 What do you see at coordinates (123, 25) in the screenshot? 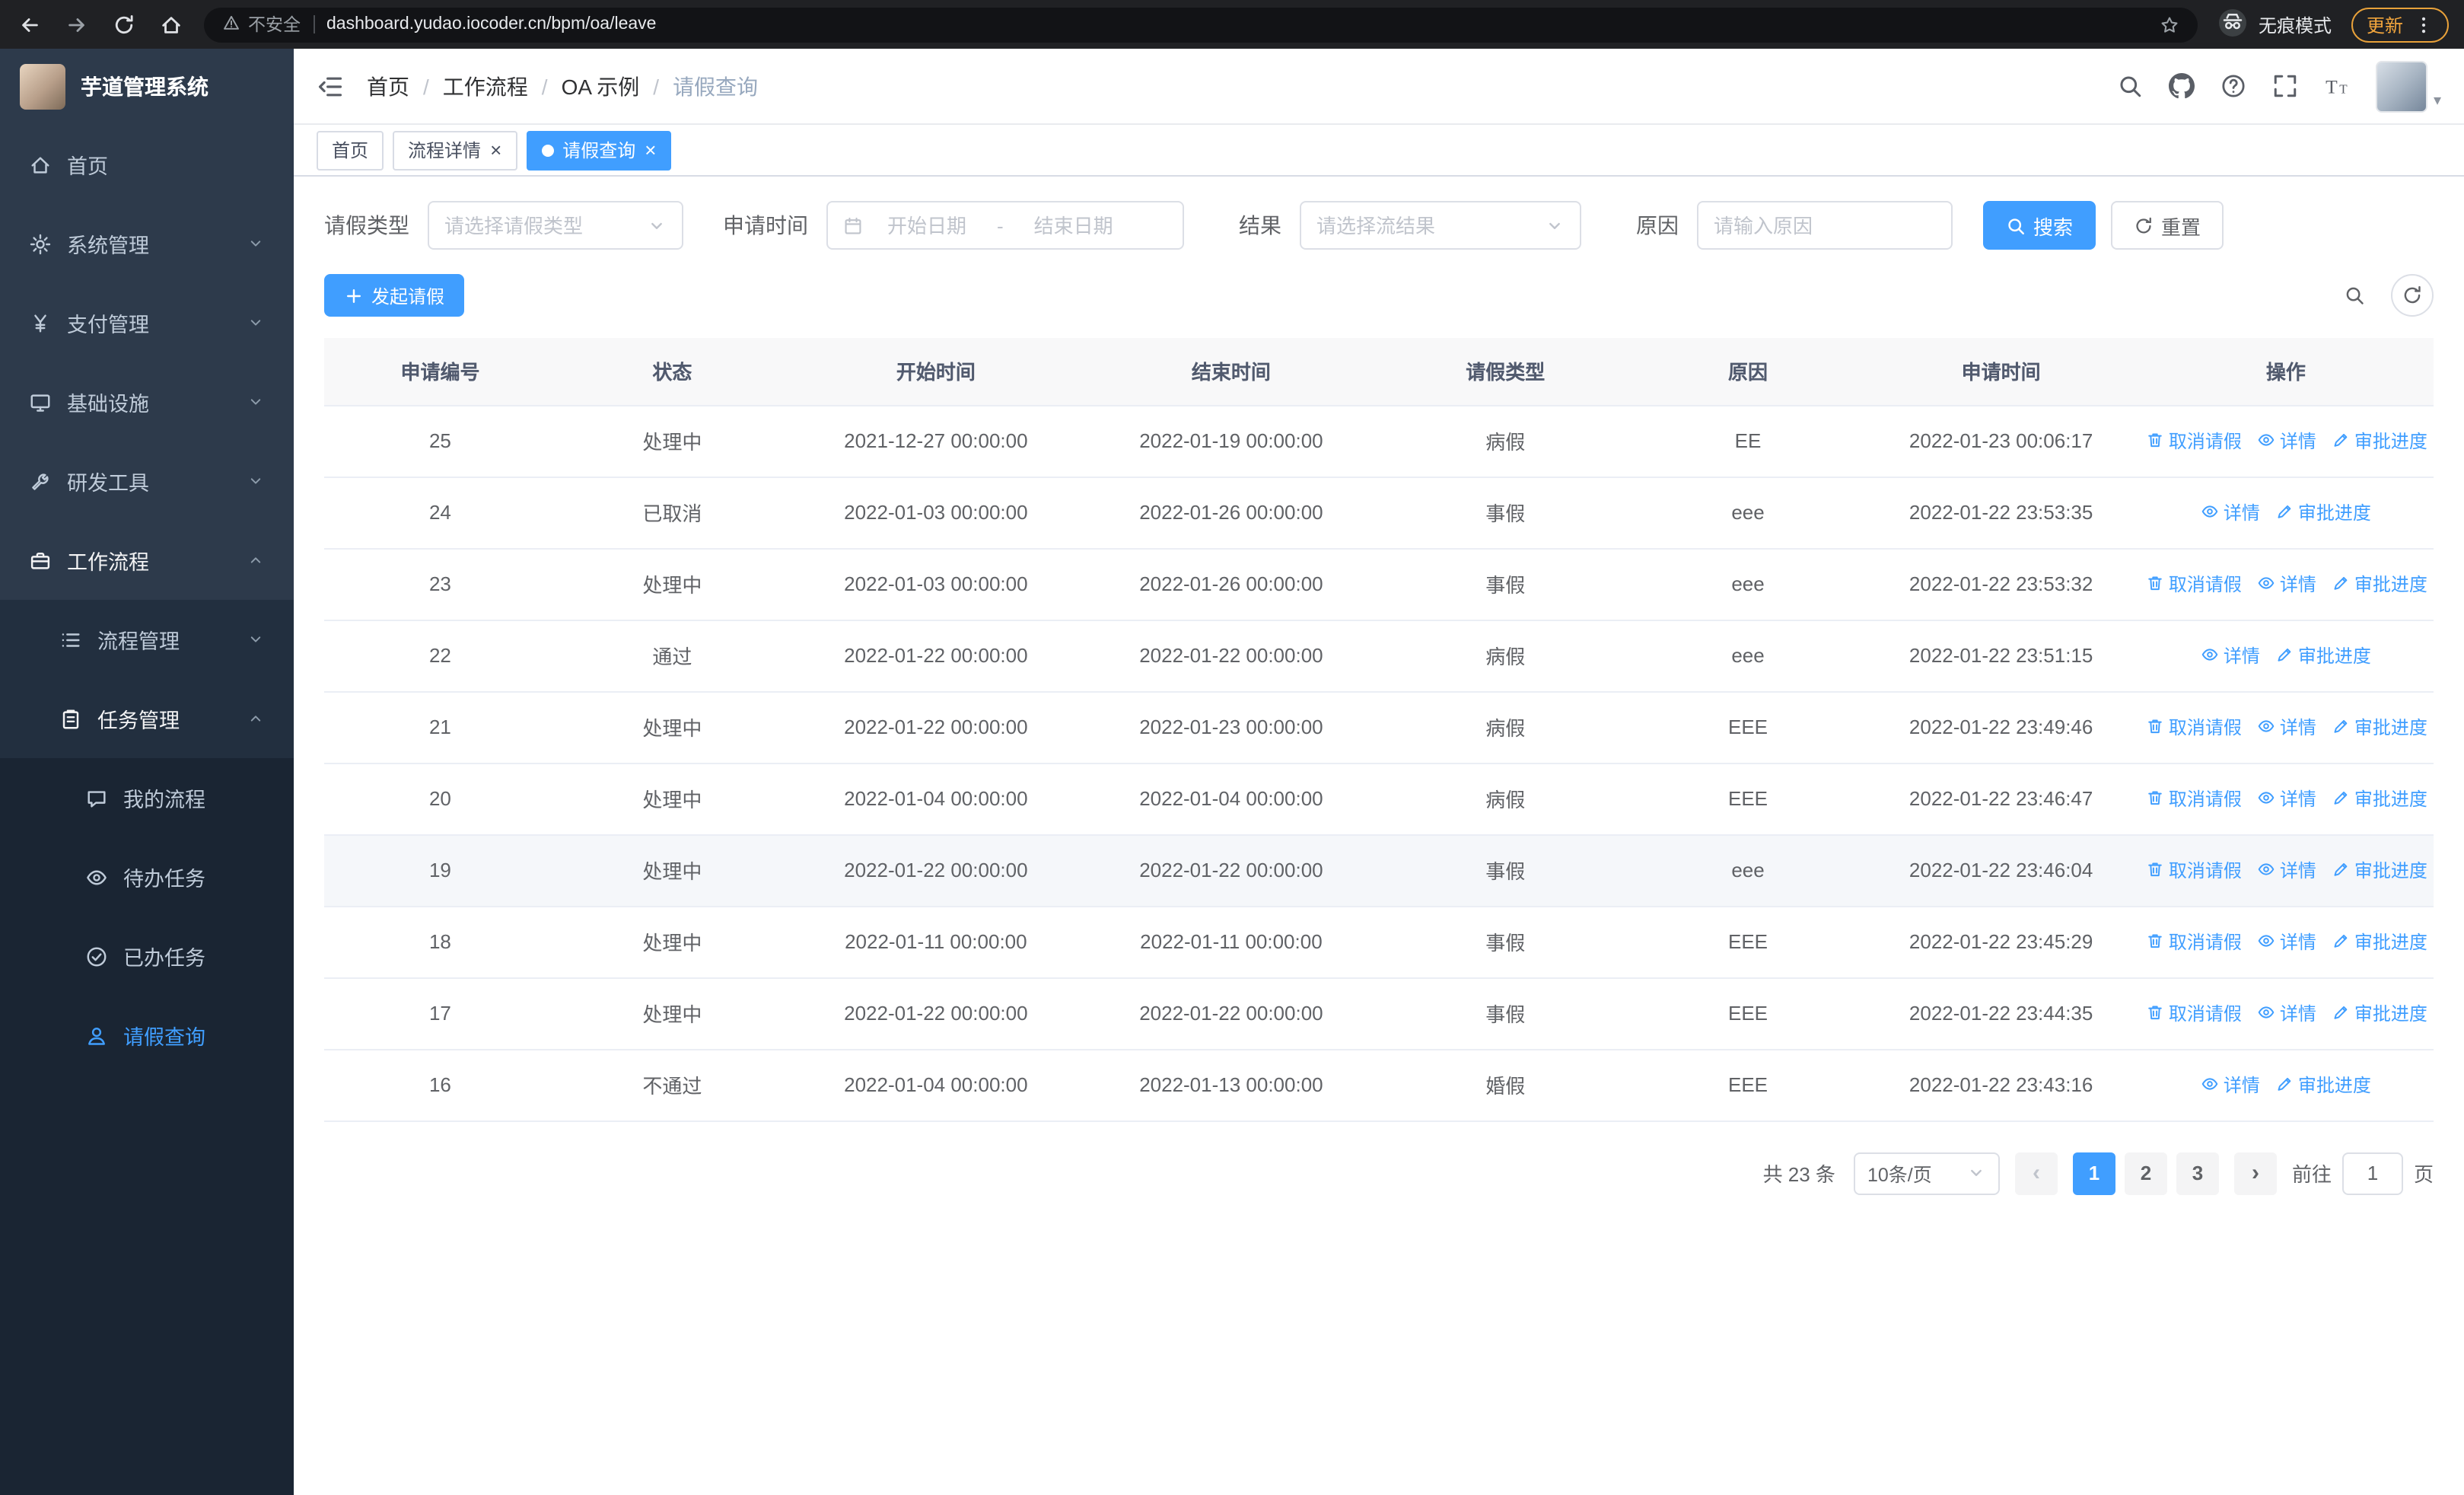
I see `reload-icon` at bounding box center [123, 25].